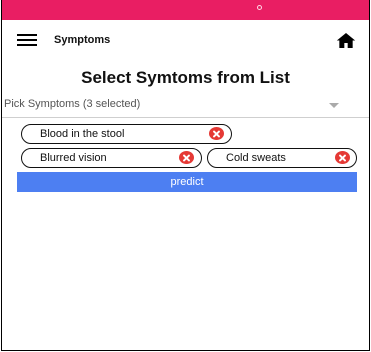  I want to click on symptom-chip: Cold sweats, so click(282, 158).